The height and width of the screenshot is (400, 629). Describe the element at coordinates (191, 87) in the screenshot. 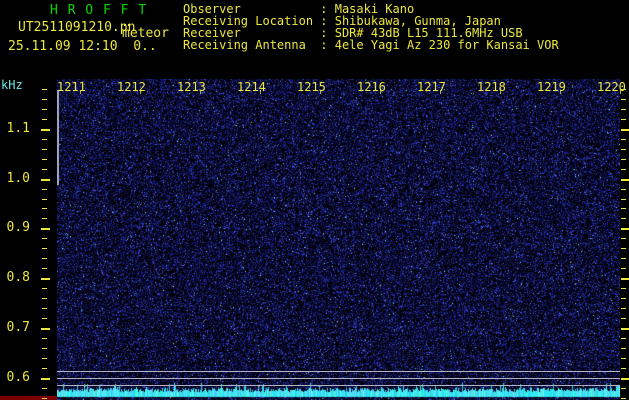

I see `x-tick-label: 1213` at that location.